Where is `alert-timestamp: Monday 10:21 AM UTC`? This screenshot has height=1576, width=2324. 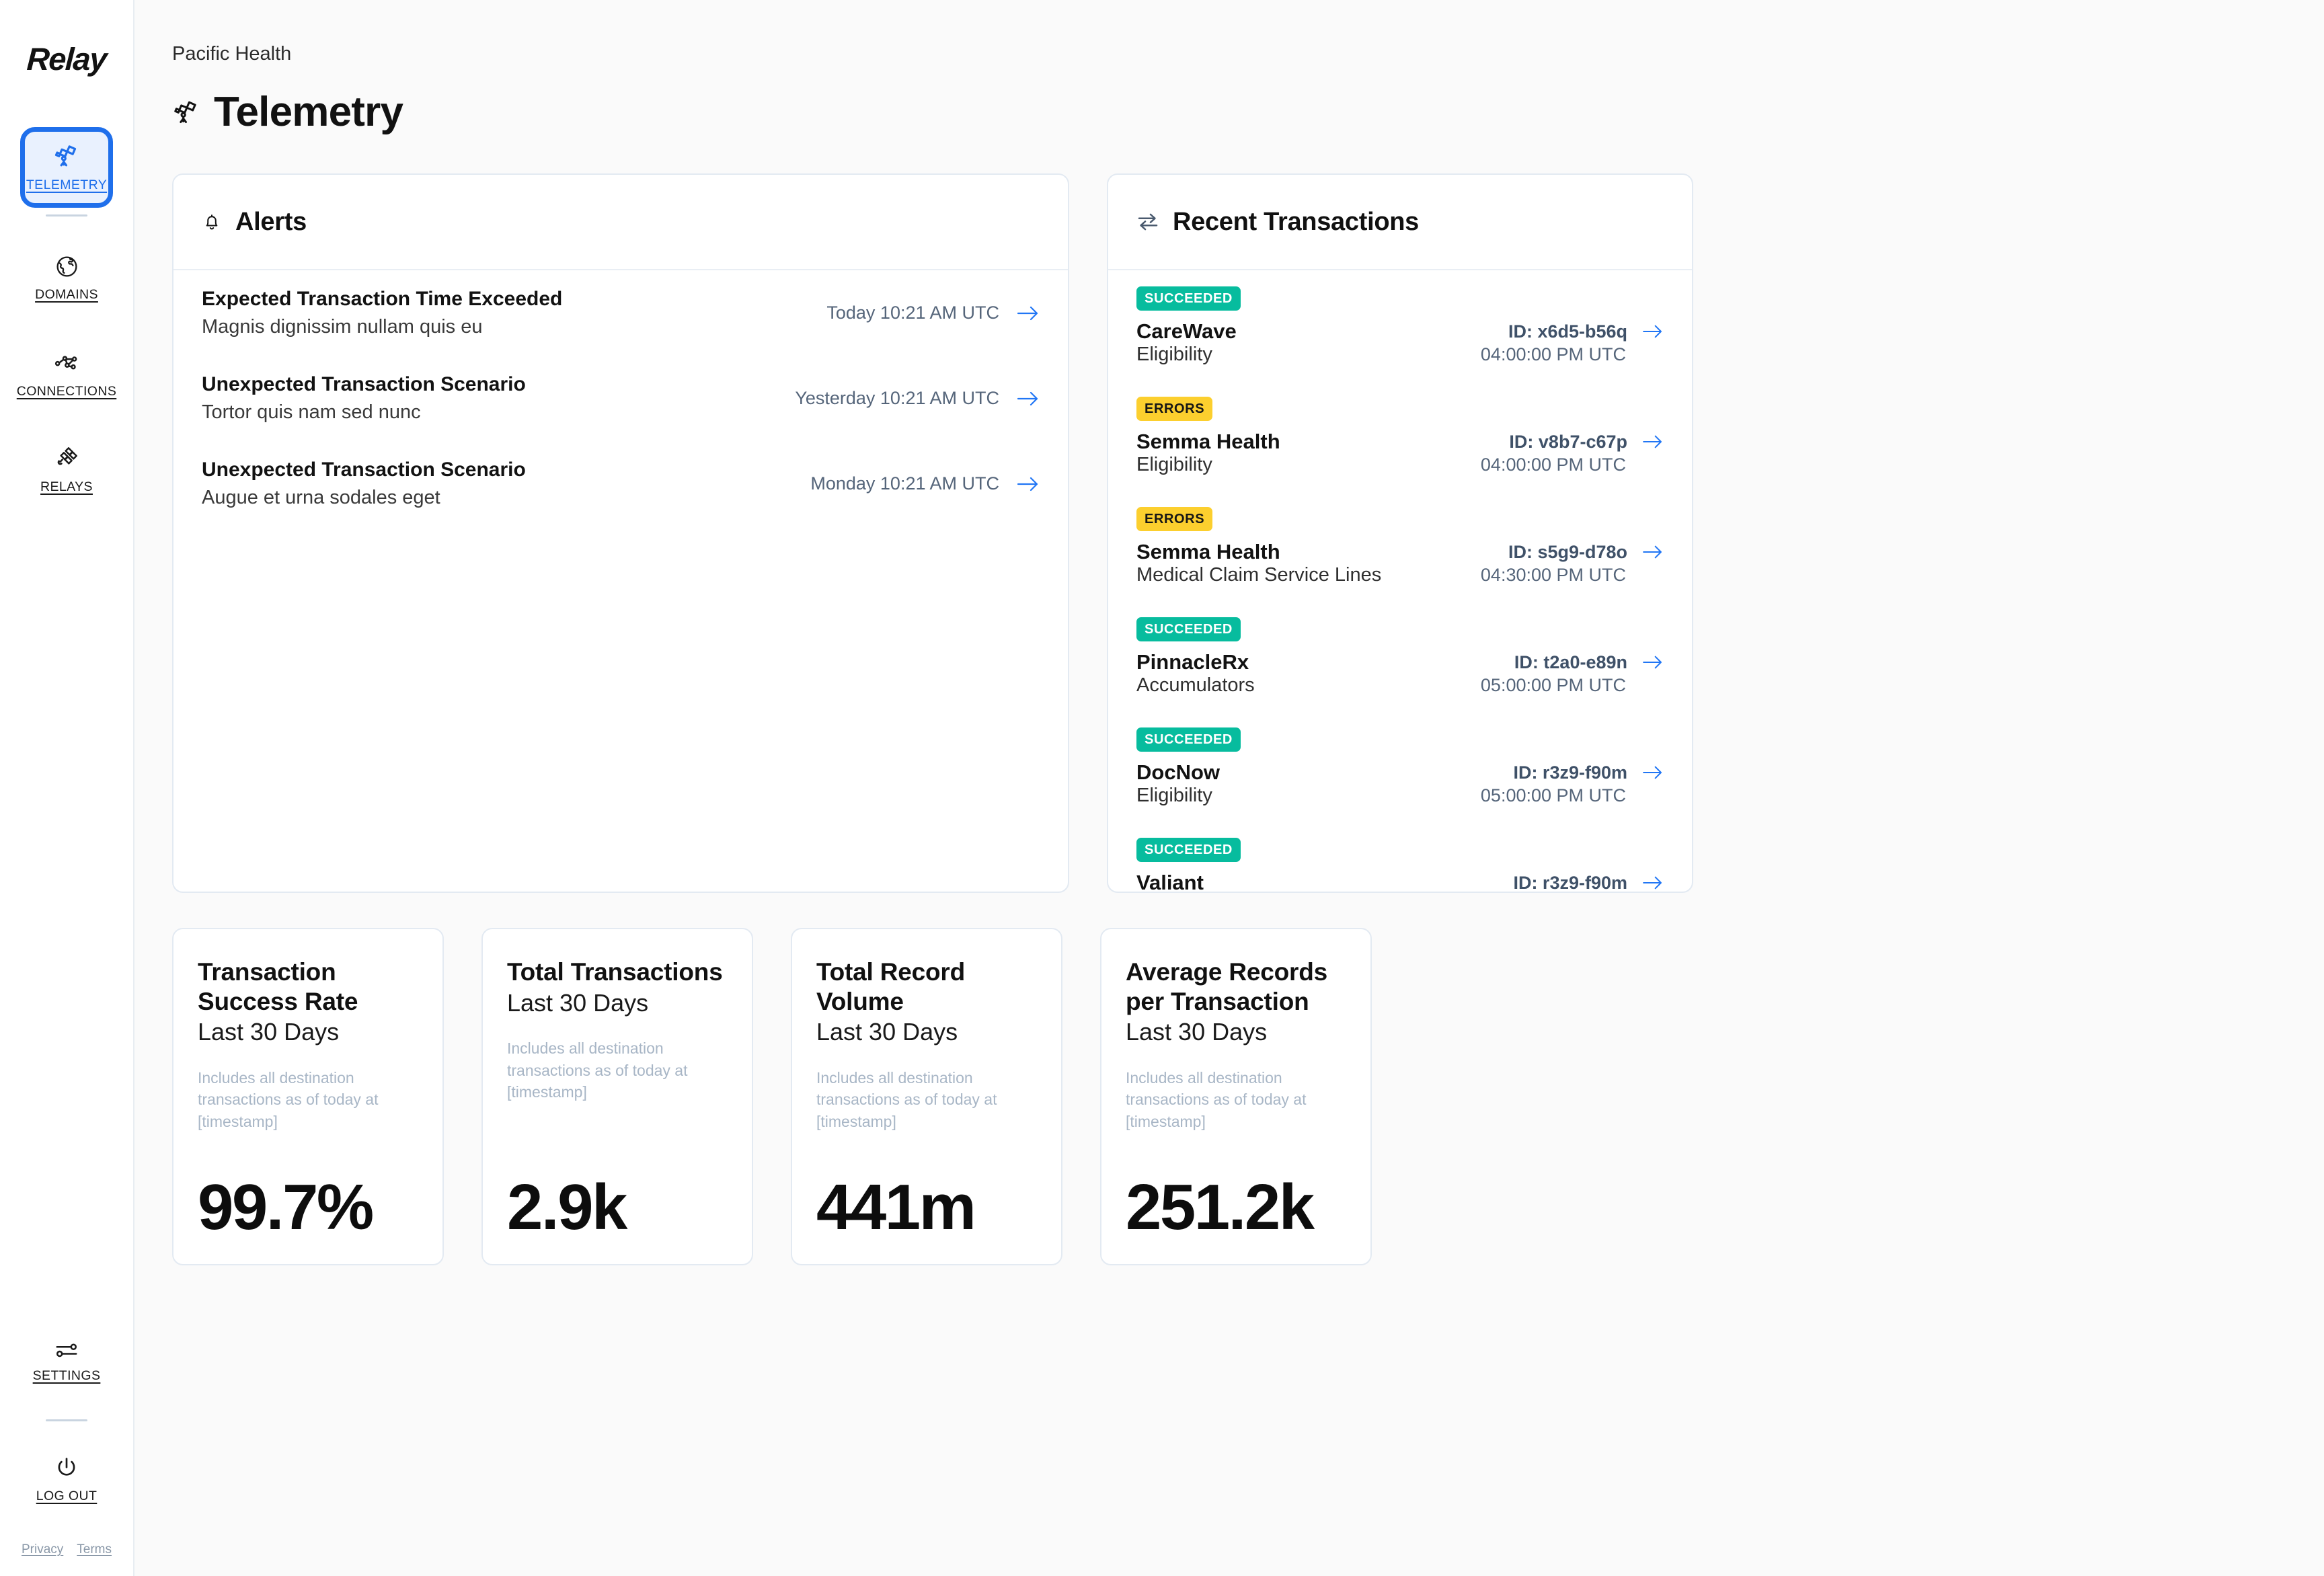
alert-timestamp: Monday 10:21 AM UTC is located at coordinates (905, 483).